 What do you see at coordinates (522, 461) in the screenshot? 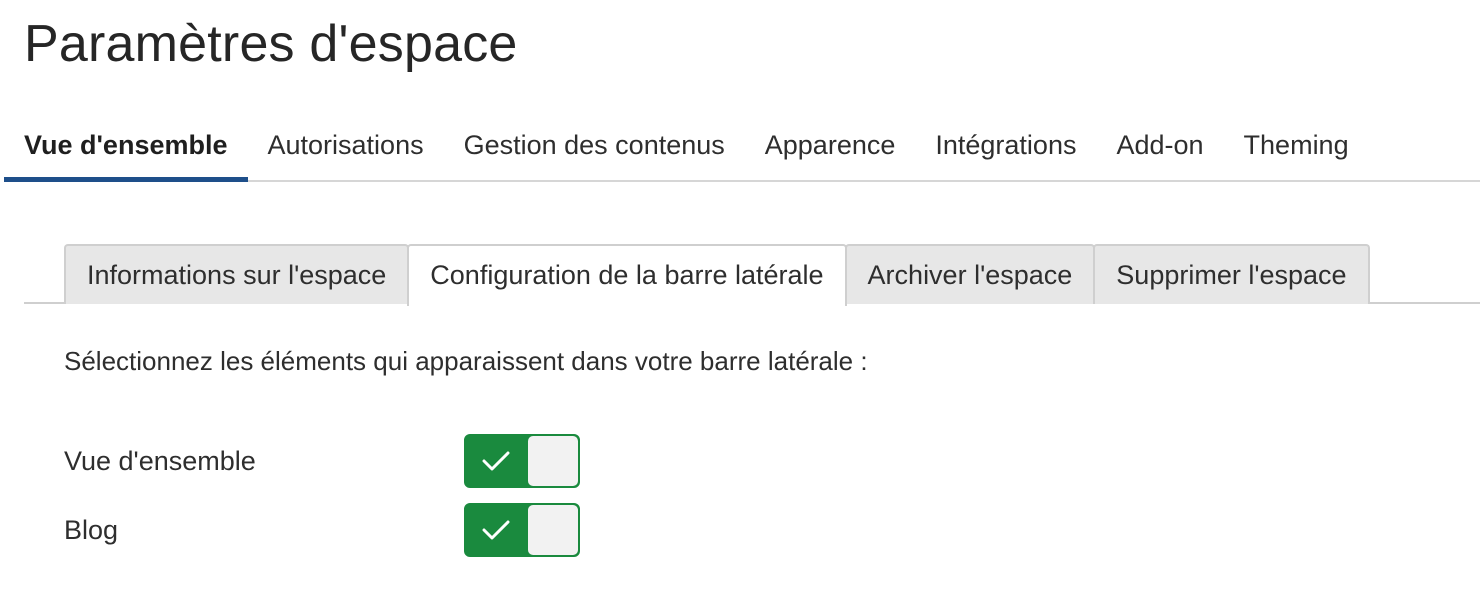
I see `overview-toggle` at bounding box center [522, 461].